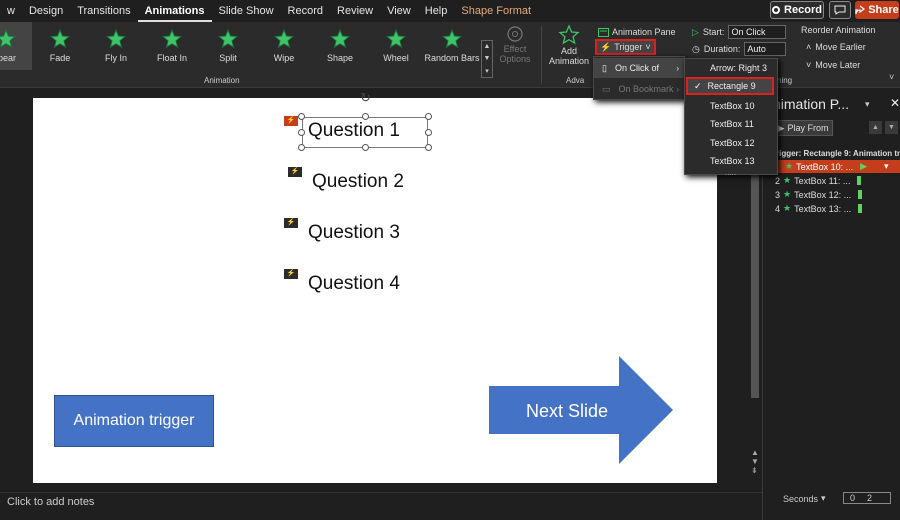  I want to click on comments-button, so click(840, 10).